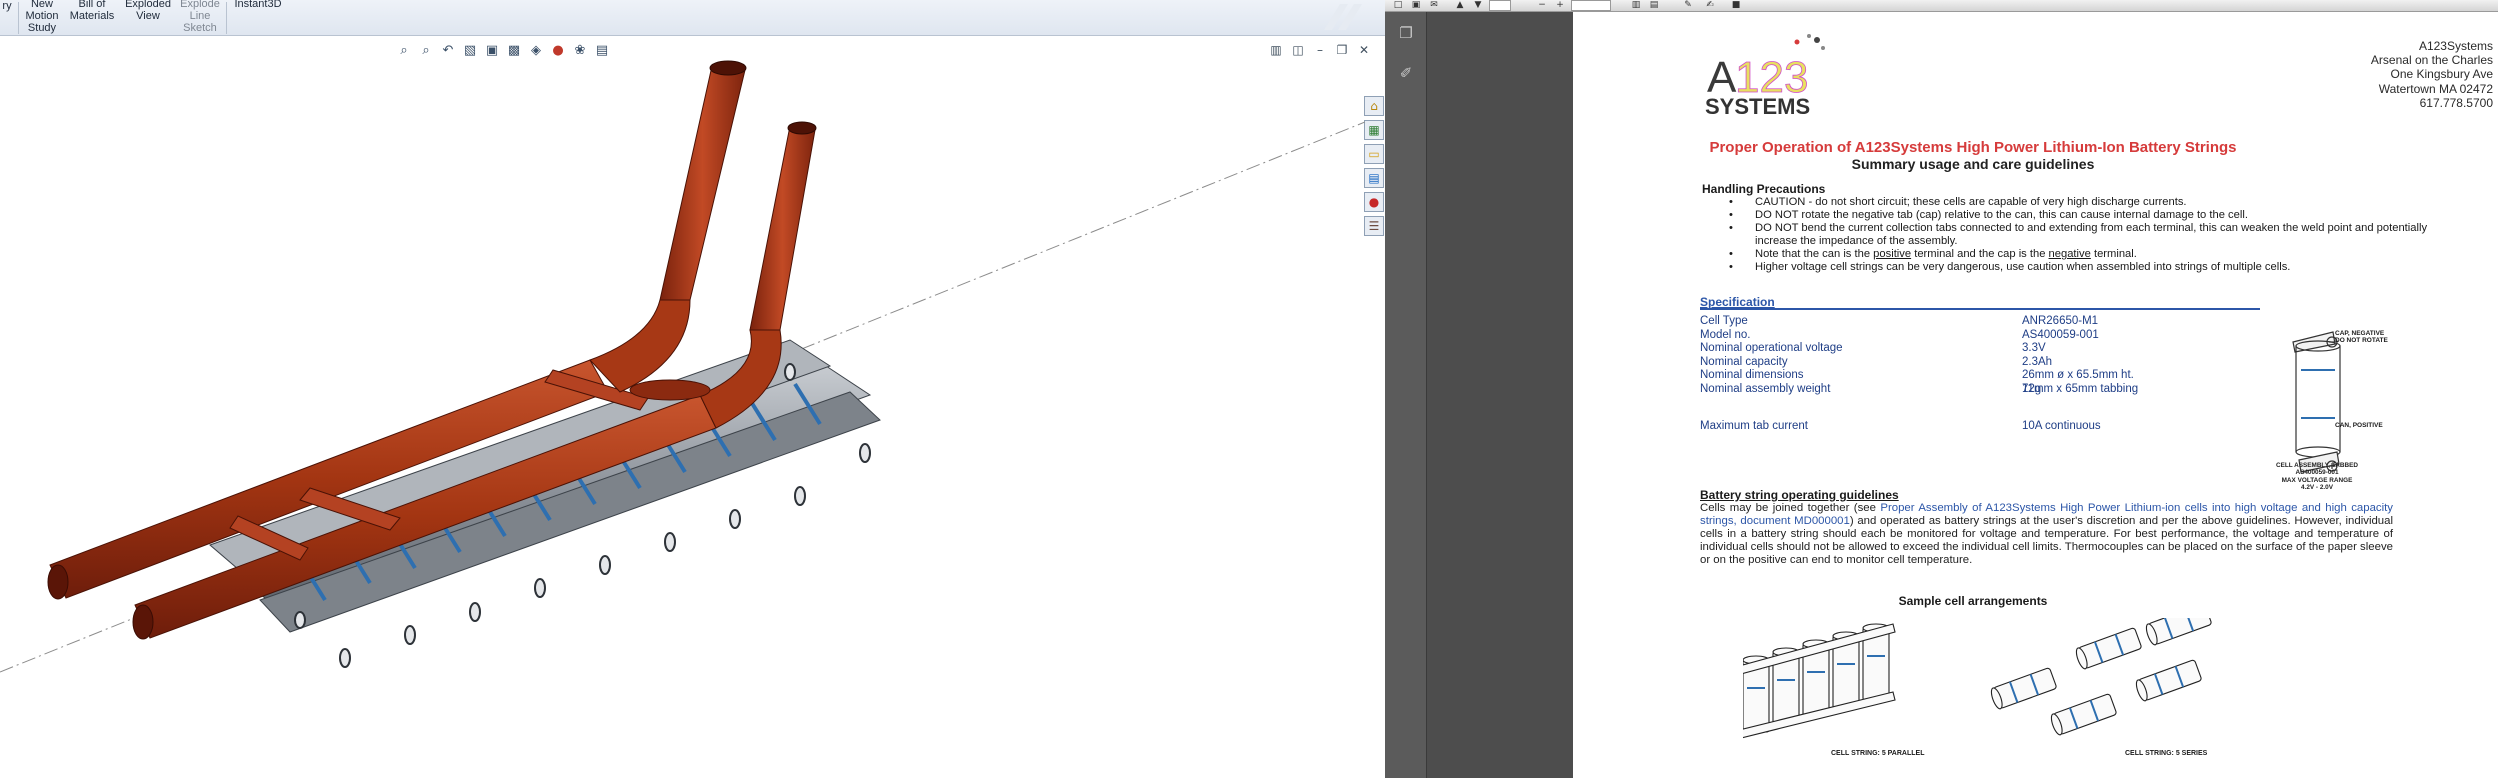 The height and width of the screenshot is (778, 2498). I want to click on can-positive-label: CAN, POSITIVE, so click(2359, 425).